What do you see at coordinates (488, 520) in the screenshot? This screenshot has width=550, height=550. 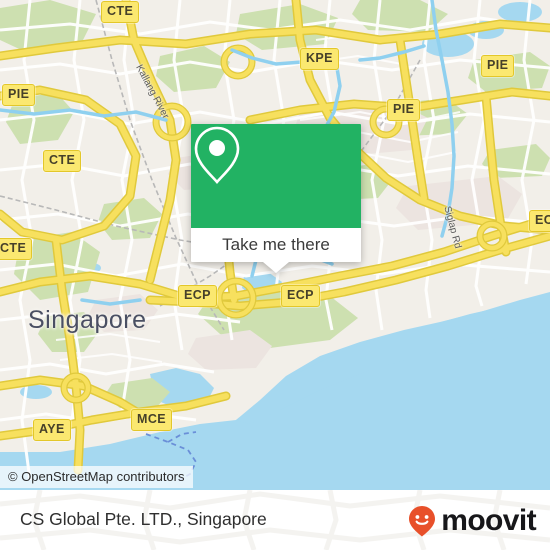 I see `moovit-wordmark: moovit` at bounding box center [488, 520].